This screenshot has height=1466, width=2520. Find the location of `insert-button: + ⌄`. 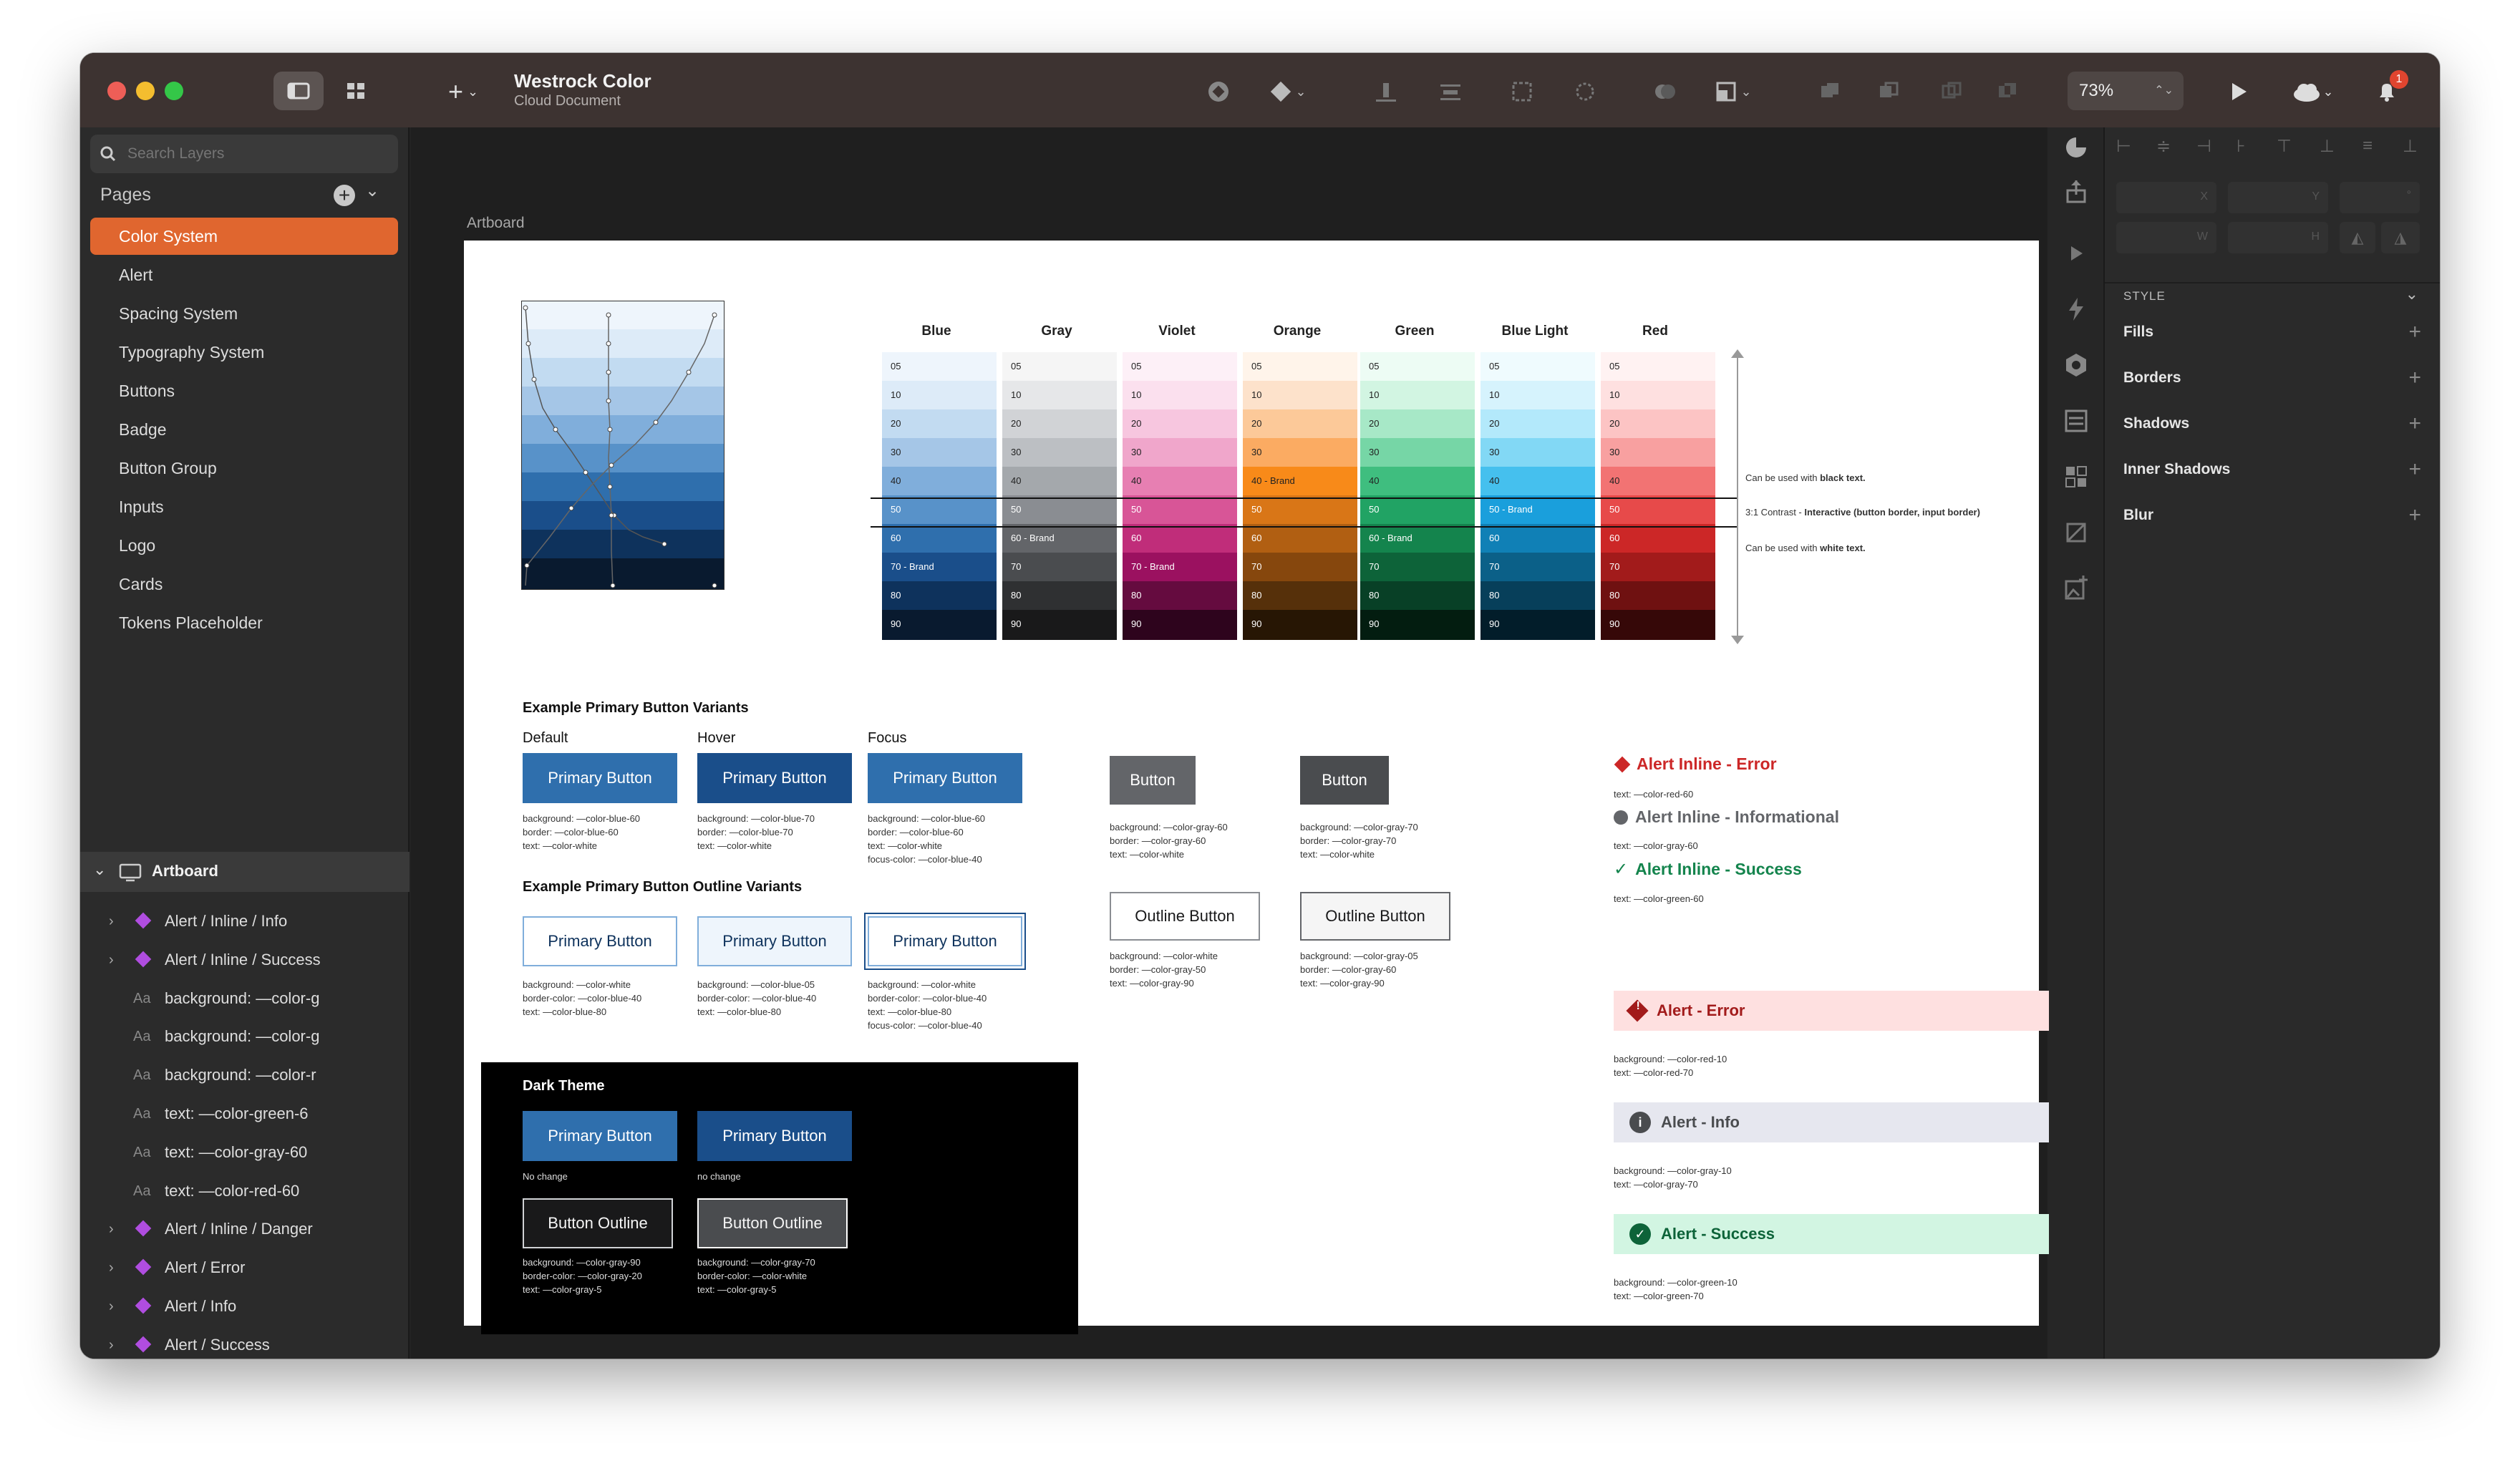

insert-button: + ⌄ is located at coordinates (463, 91).